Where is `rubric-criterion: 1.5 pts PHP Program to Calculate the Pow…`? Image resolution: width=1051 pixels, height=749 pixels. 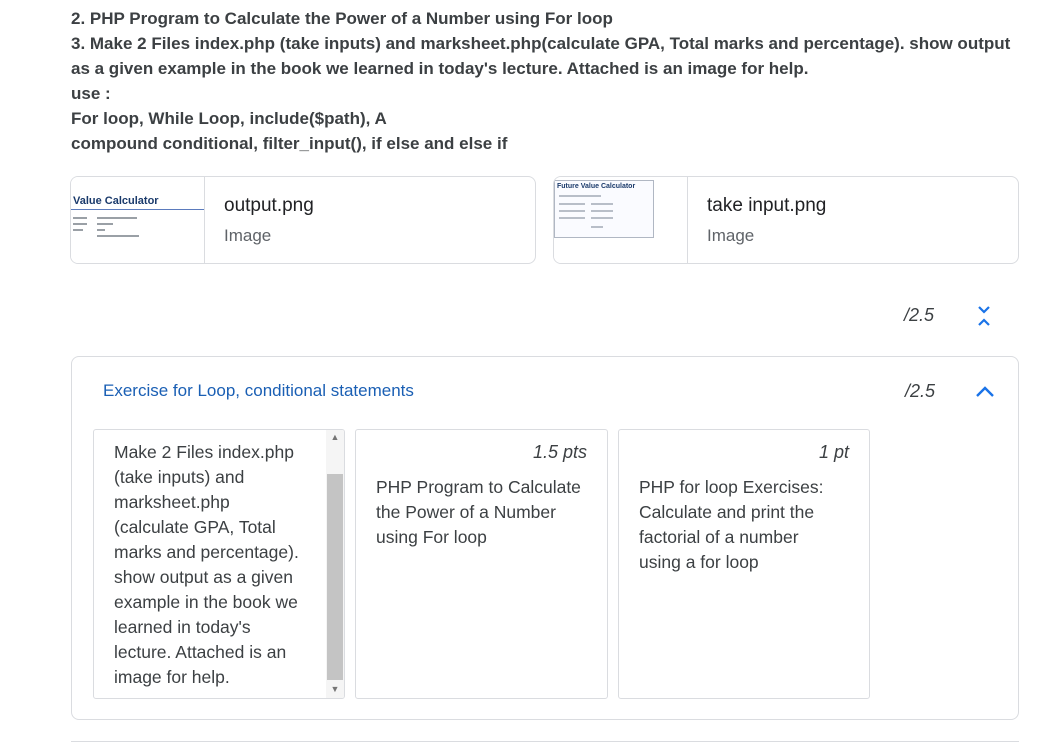 rubric-criterion: 1.5 pts PHP Program to Calculate the Pow… is located at coordinates (481, 564).